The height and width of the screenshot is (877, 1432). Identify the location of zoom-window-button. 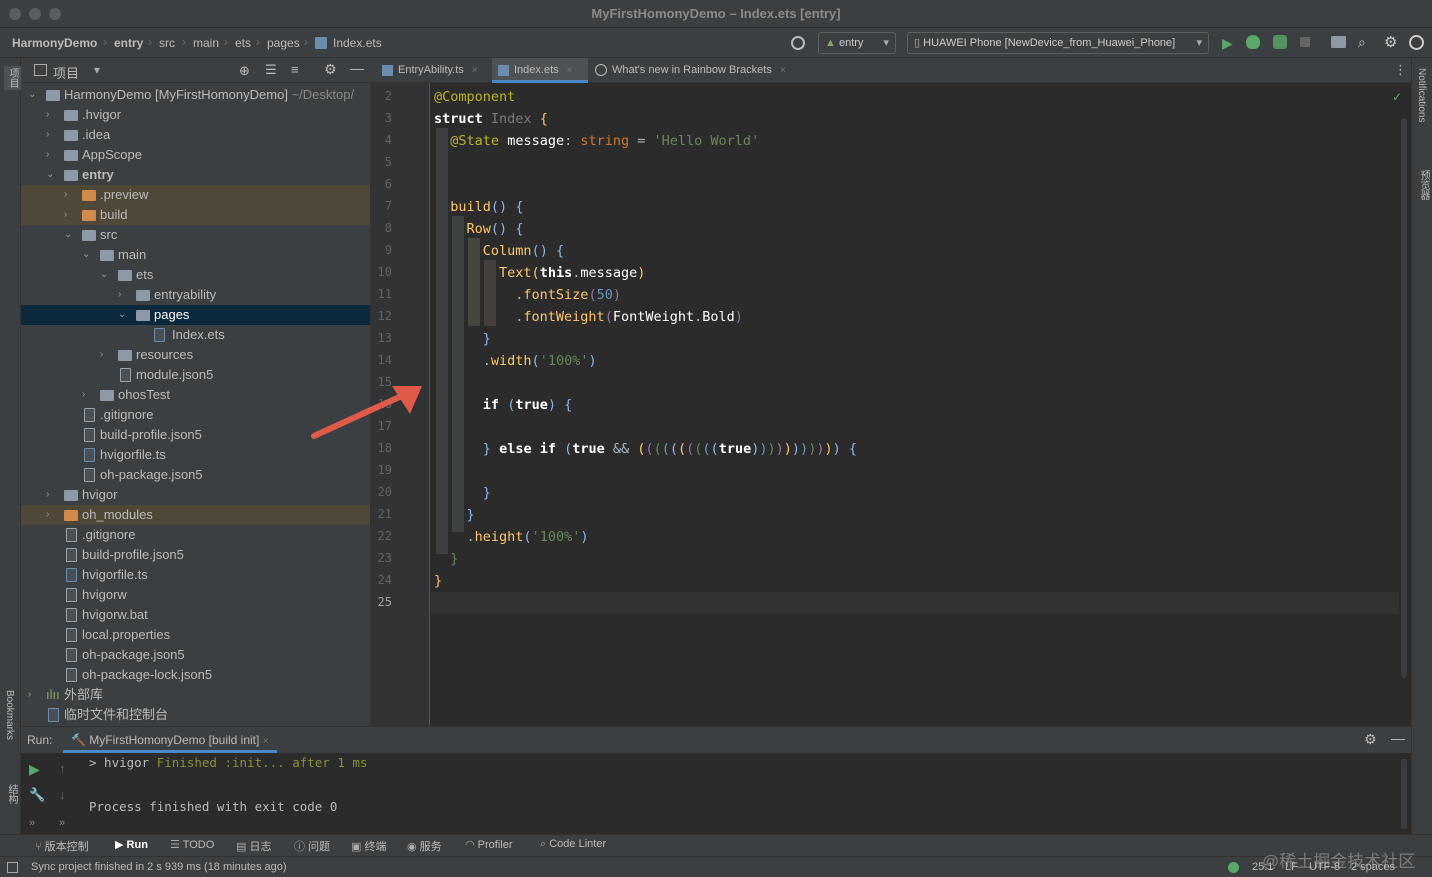
(55, 14).